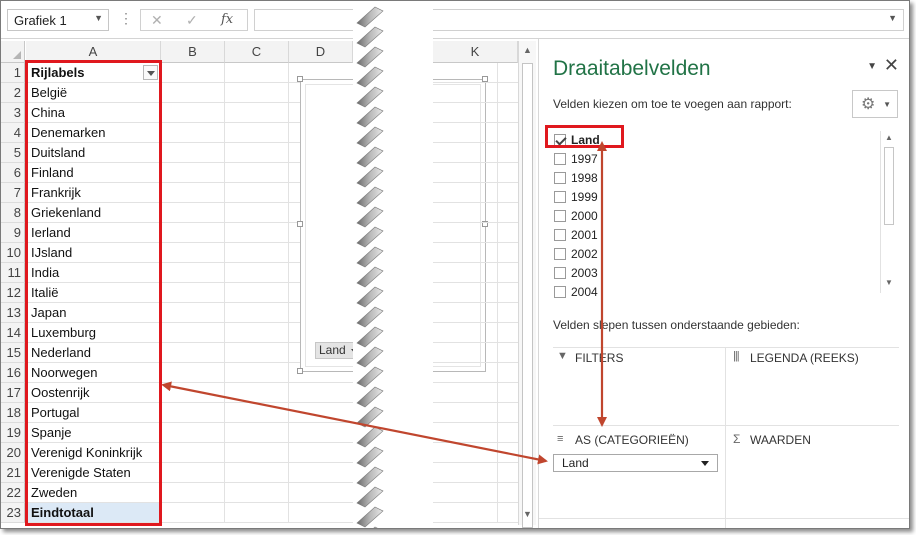 The image size is (916, 535). I want to click on column-header-c: C, so click(257, 52).